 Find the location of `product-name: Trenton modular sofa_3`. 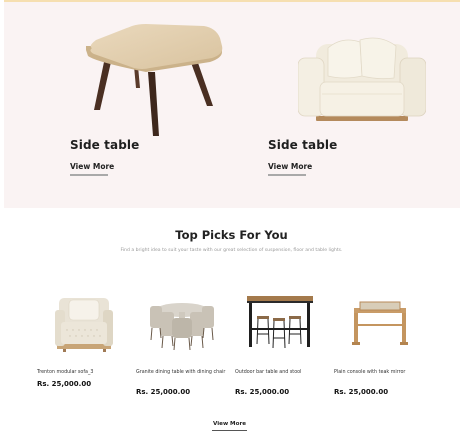

product-name: Trenton modular sofa_3 is located at coordinates (83, 373).